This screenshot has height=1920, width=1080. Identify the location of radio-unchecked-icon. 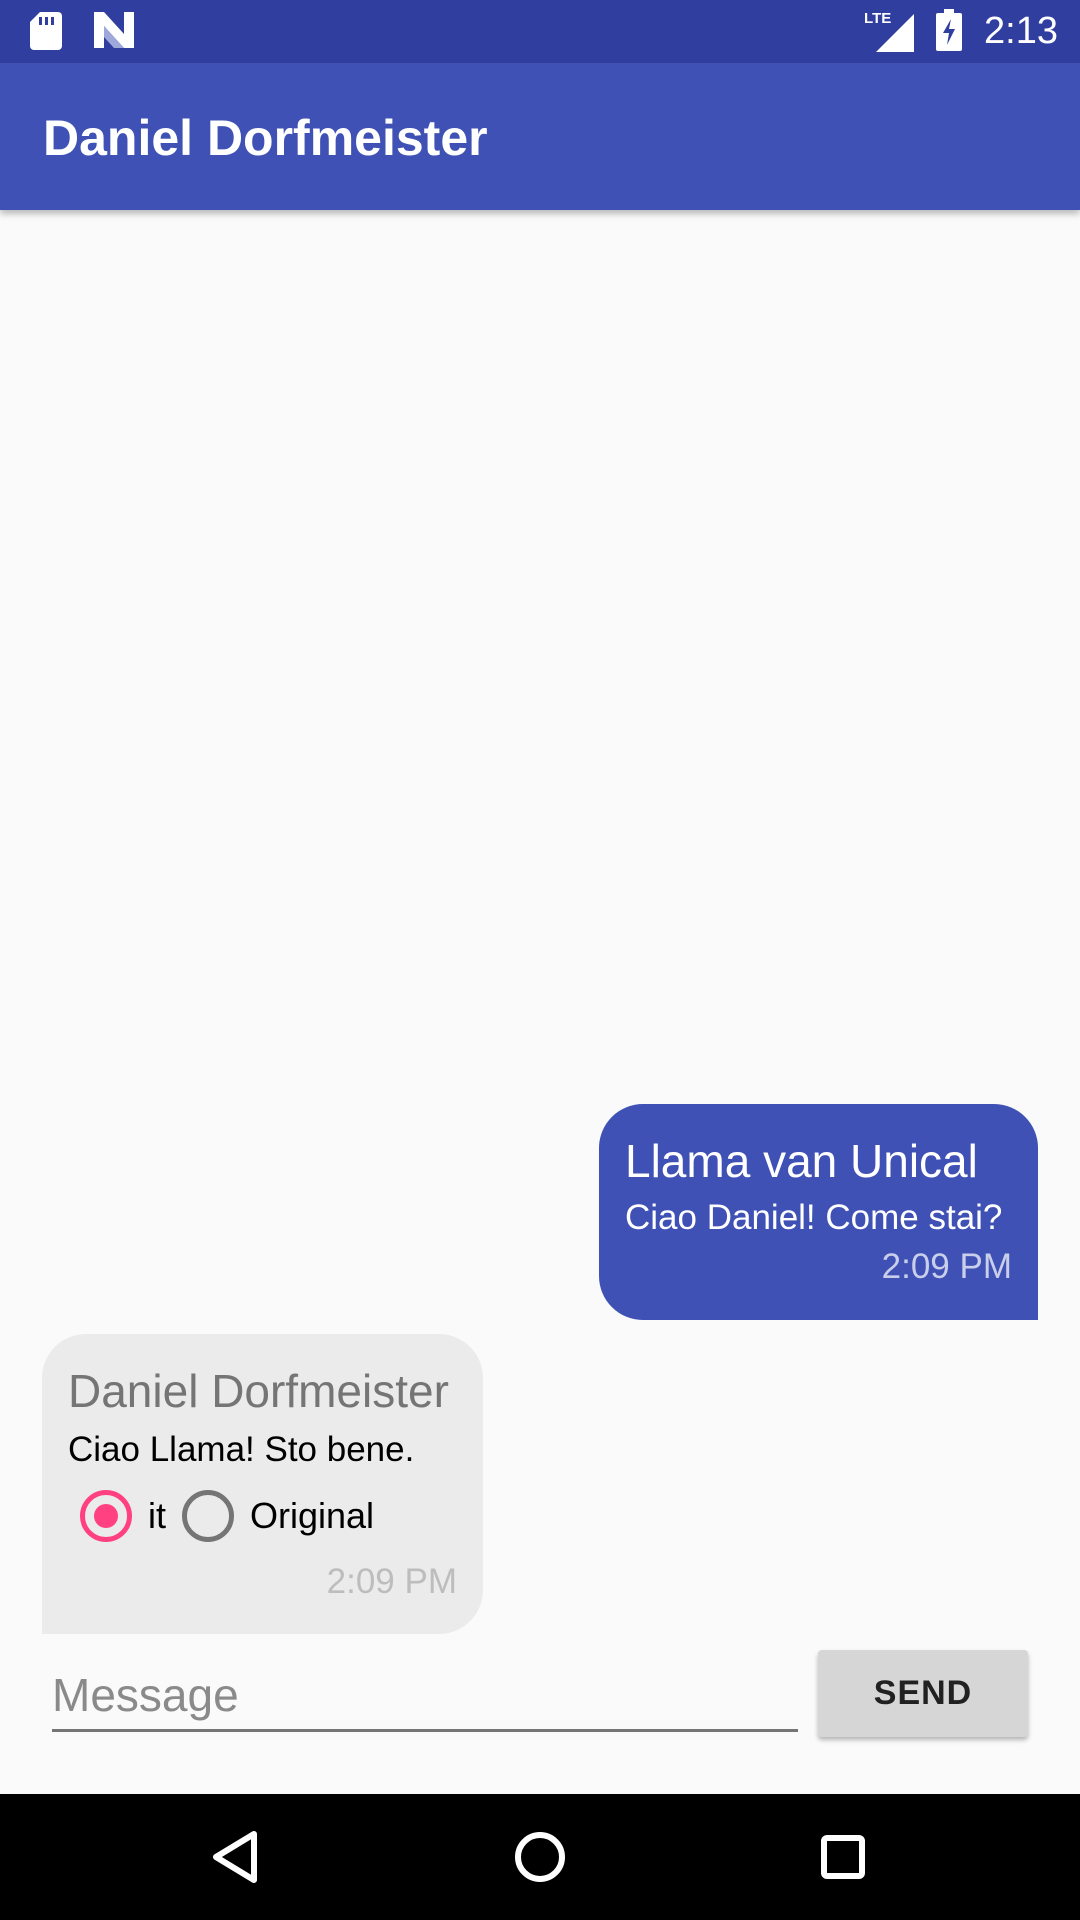
(208, 1516).